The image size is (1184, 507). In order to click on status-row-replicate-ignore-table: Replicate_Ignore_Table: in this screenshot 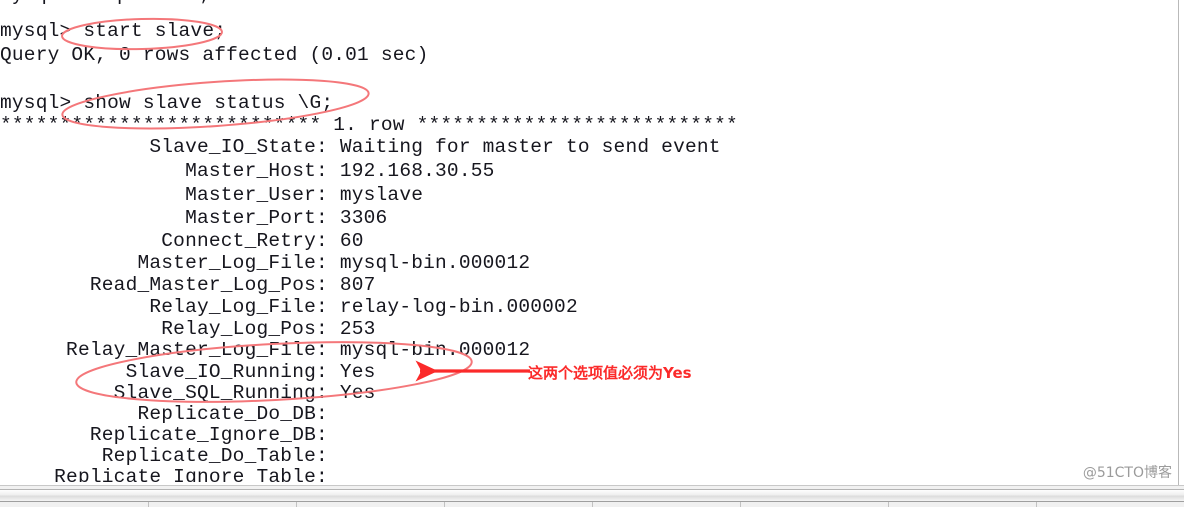, I will do `click(589, 473)`.